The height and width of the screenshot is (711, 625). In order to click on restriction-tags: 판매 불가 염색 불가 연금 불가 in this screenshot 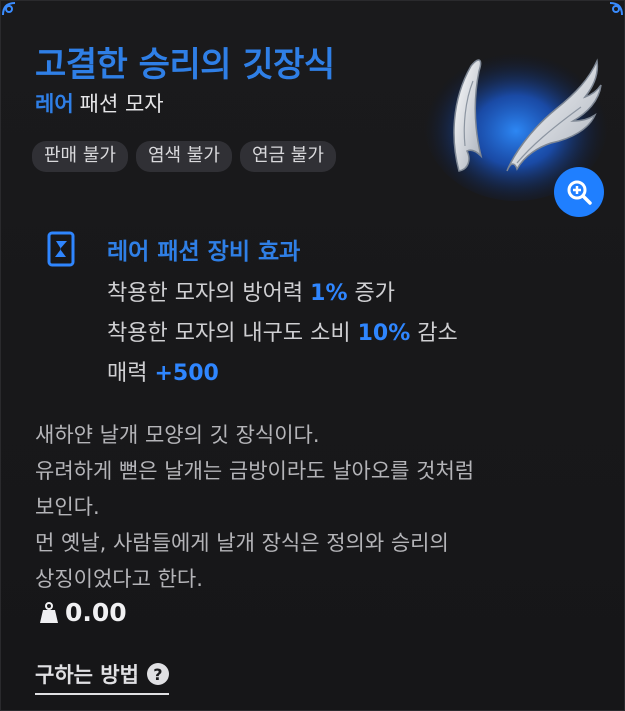, I will do `click(184, 156)`.